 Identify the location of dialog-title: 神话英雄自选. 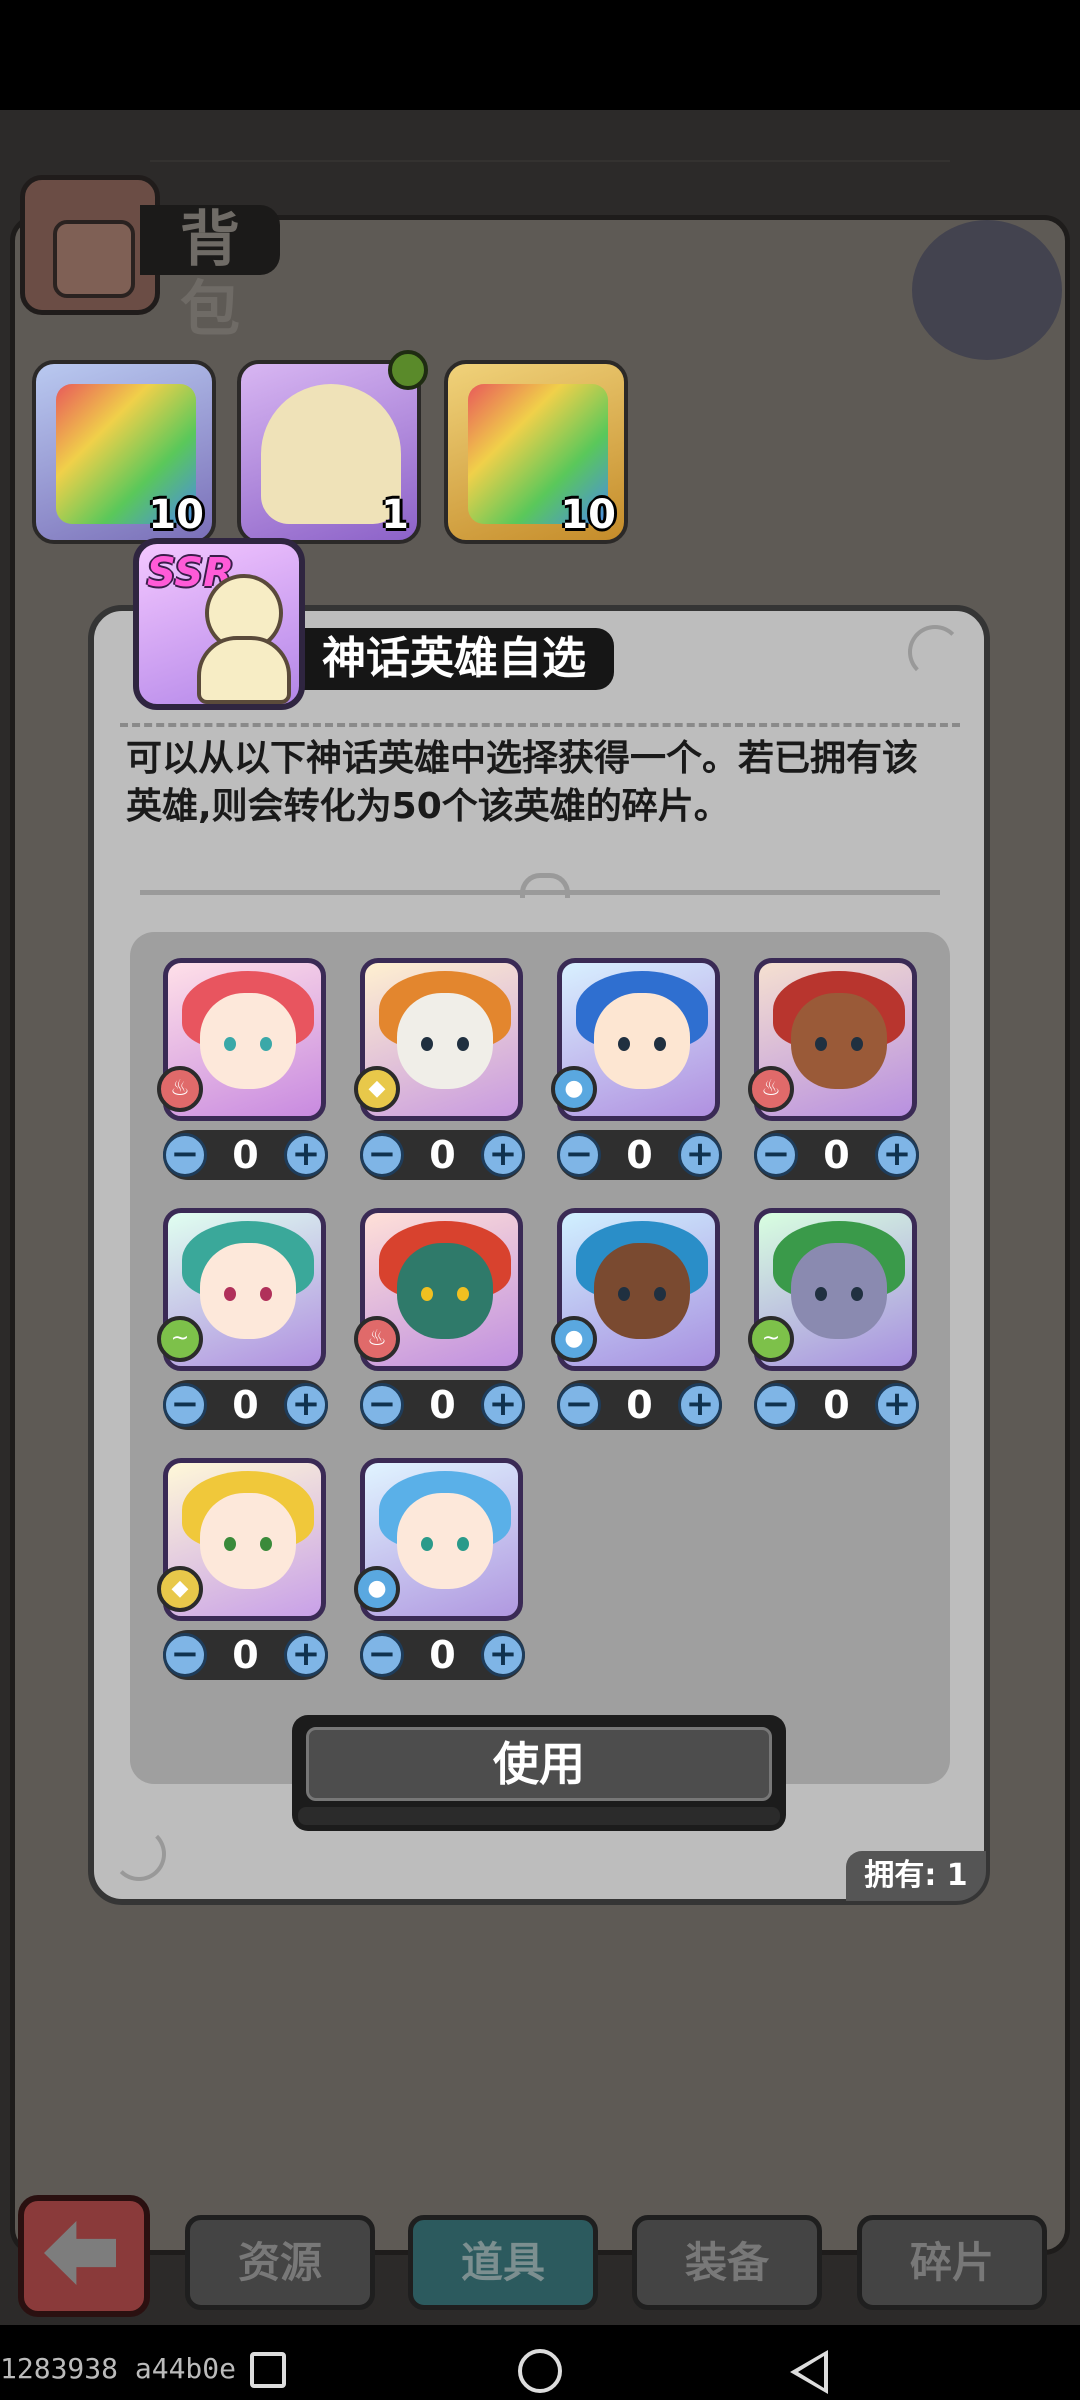
(457, 659).